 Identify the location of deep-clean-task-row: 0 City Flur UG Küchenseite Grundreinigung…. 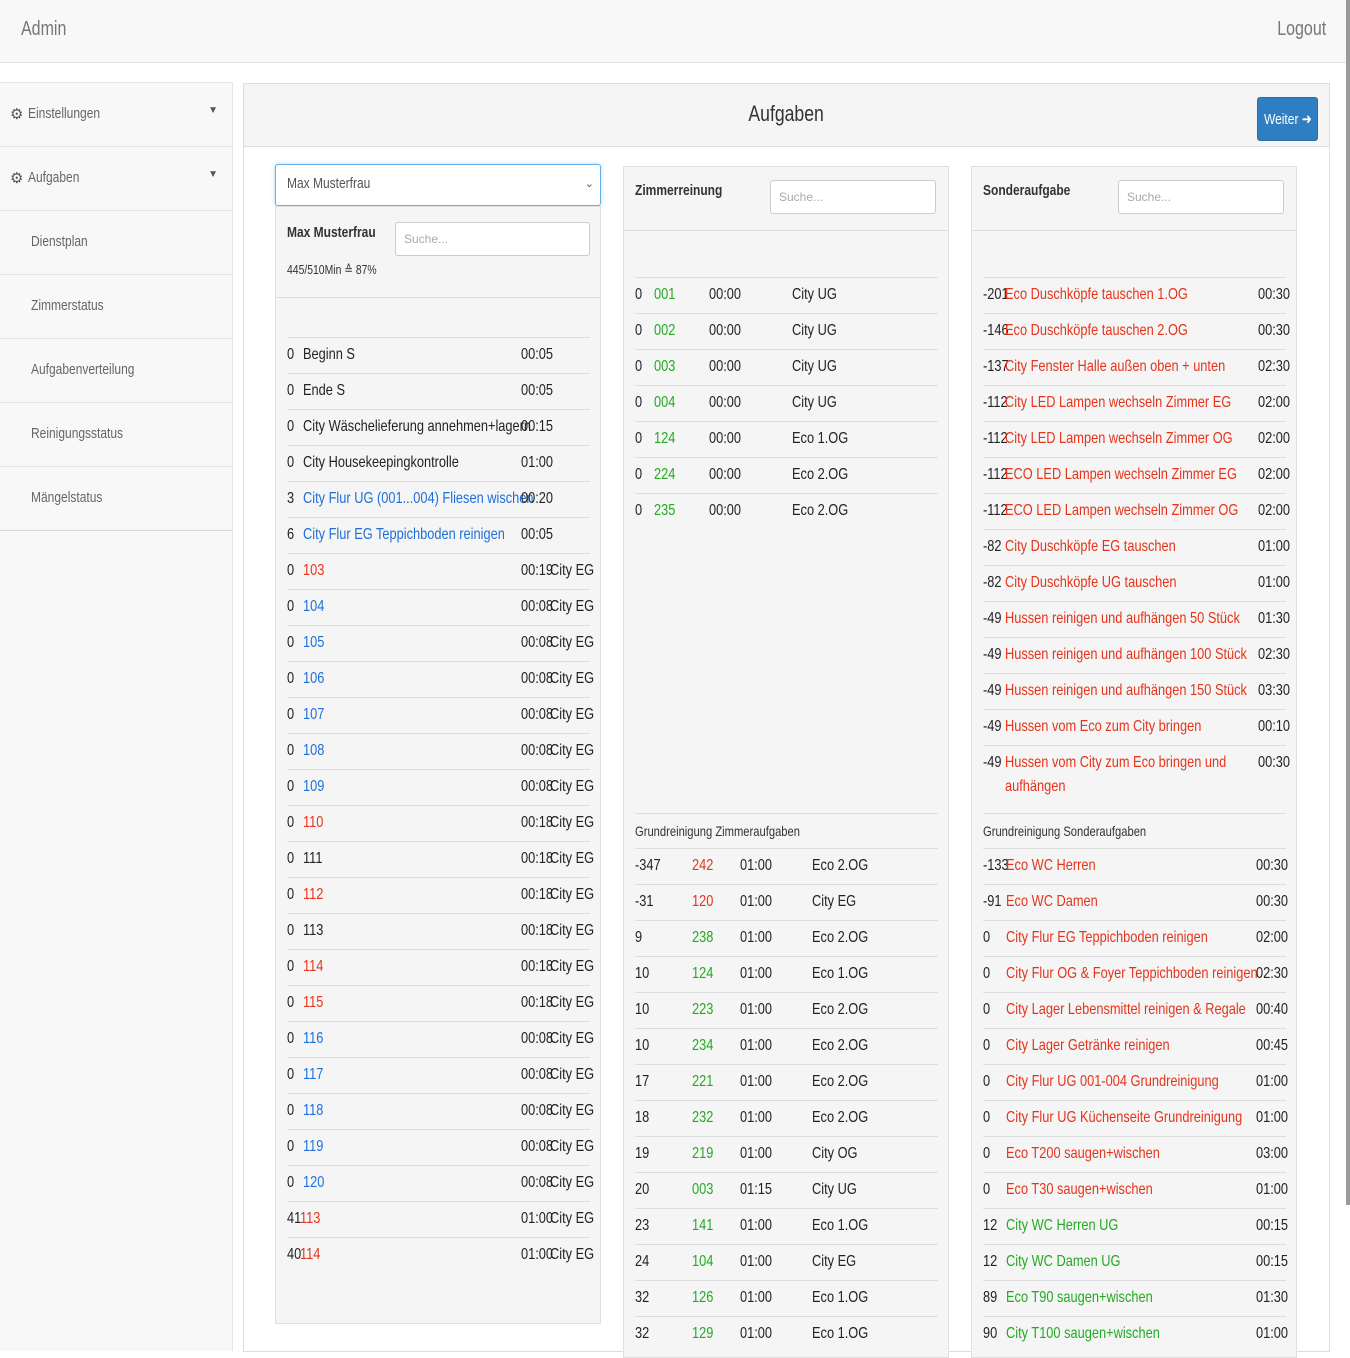
(1135, 1118).